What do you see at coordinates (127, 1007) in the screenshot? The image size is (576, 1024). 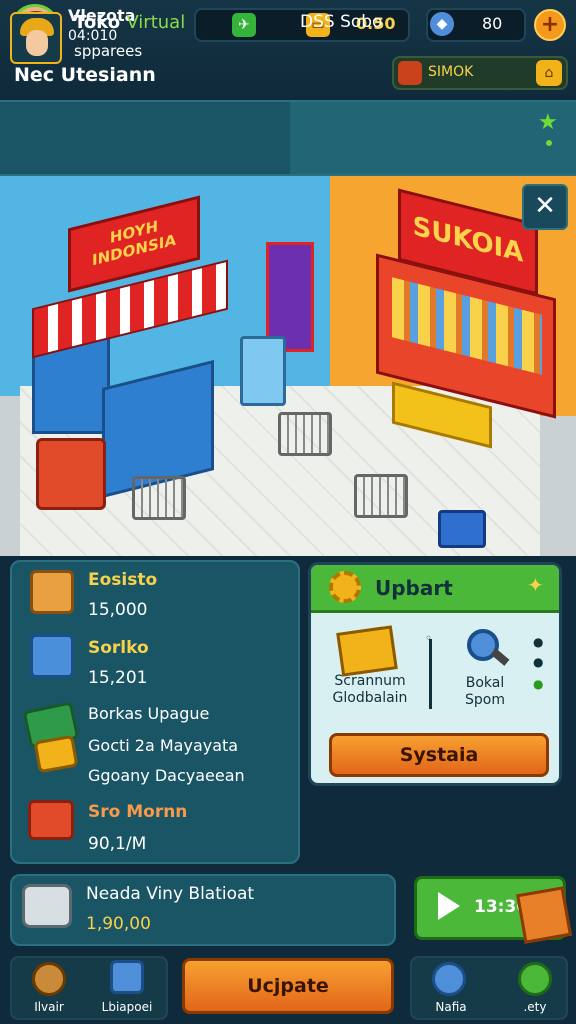 I see `nav-label: Lbiapoei` at bounding box center [127, 1007].